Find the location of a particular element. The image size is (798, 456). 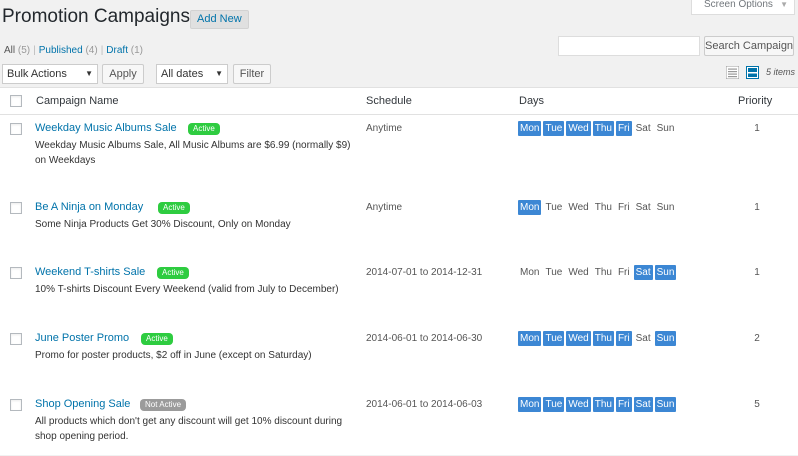

bulk-actions-select: Bulk Actions ▼ is located at coordinates (50, 74).